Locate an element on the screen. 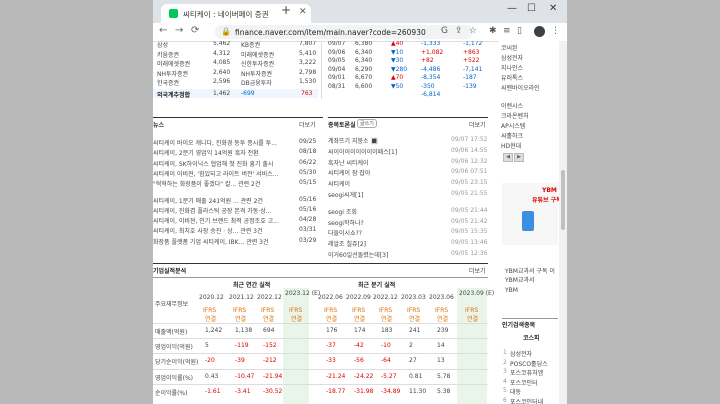 The image size is (720, 404). ad-text-1: YBM교과서 구독 이 is located at coordinates (530, 270).